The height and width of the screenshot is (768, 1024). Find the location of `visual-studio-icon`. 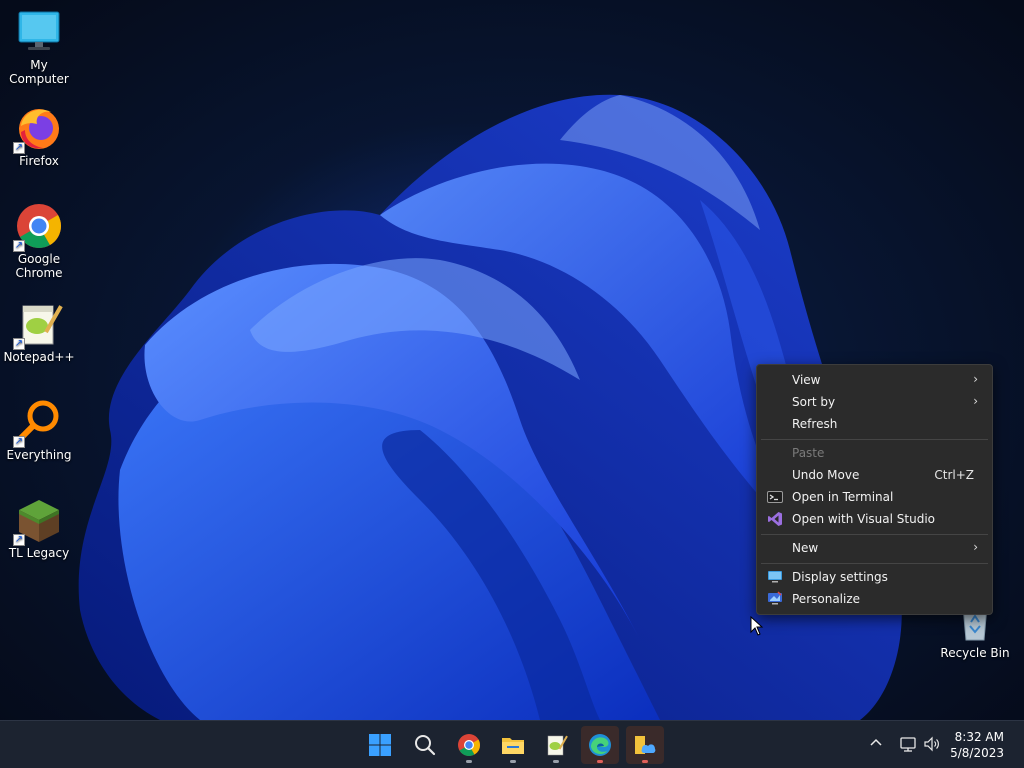

visual-studio-icon is located at coordinates (775, 519).